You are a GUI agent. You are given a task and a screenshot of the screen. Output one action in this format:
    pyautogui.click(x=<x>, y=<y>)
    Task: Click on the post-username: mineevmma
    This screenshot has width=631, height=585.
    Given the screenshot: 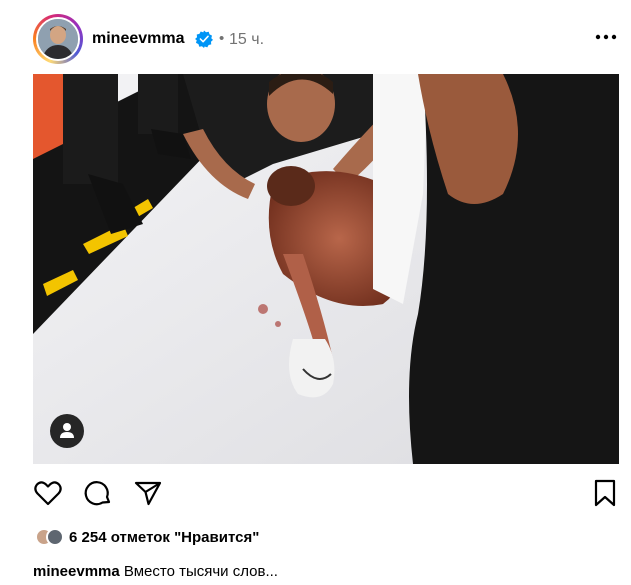 What is the action you would take?
    pyautogui.click(x=138, y=39)
    